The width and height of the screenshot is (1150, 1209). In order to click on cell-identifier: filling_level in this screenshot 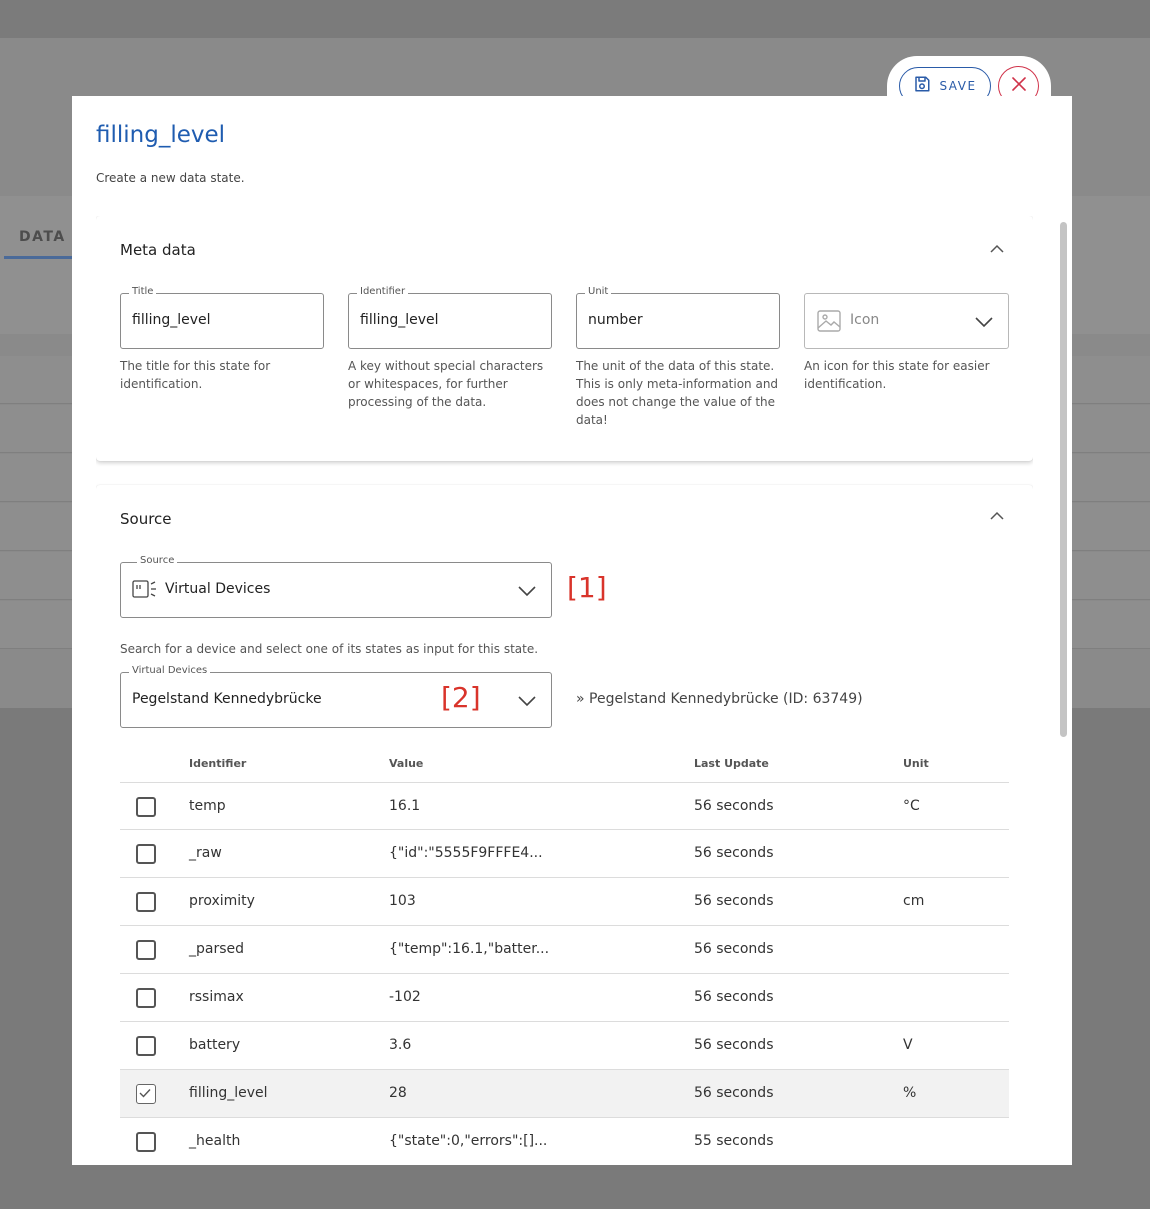, I will do `click(228, 1093)`.